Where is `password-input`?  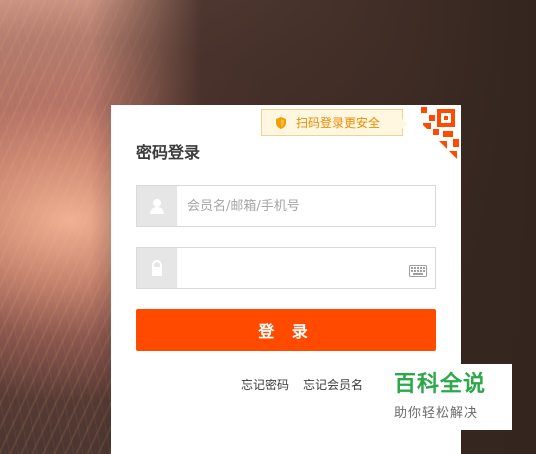
password-input is located at coordinates (306, 268).